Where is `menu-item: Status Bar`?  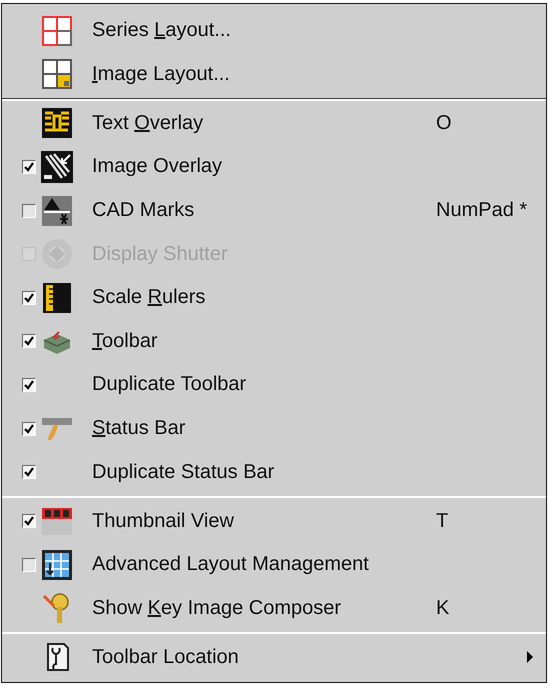 menu-item: Status Bar is located at coordinates (274, 428).